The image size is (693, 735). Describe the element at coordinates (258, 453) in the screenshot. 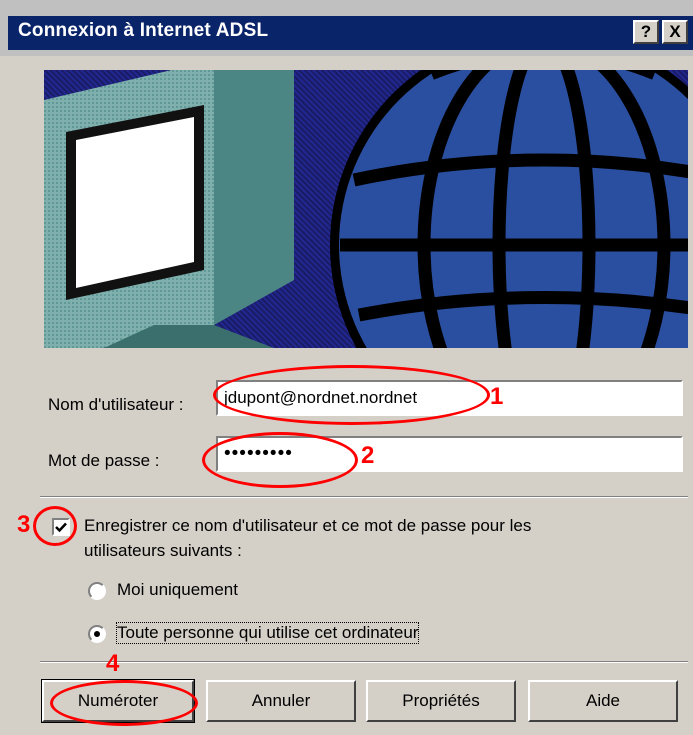

I see `password-value: •••••••••` at that location.